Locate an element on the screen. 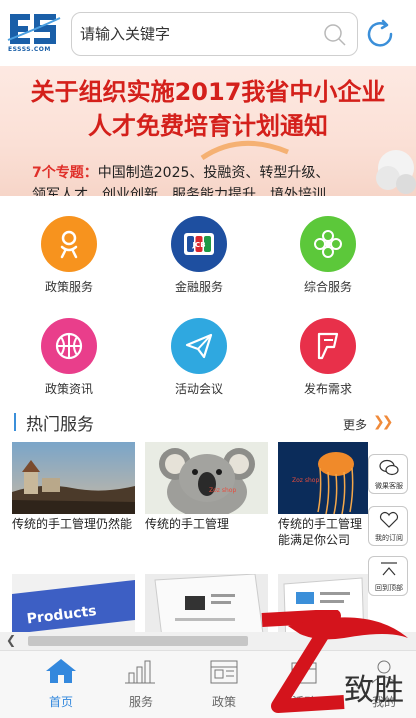 Image resolution: width=416 pixels, height=718 pixels. grid-label: 政策服务 is located at coordinates (68, 287).